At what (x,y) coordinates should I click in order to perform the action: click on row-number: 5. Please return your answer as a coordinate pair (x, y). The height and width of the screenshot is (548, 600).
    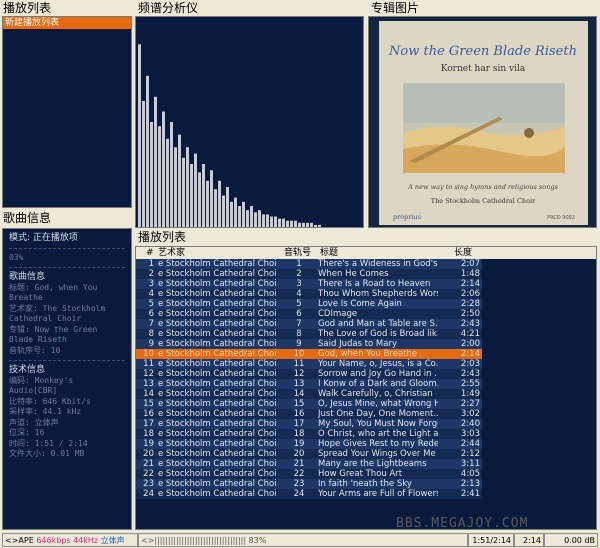
    Looking at the image, I should click on (151, 304).